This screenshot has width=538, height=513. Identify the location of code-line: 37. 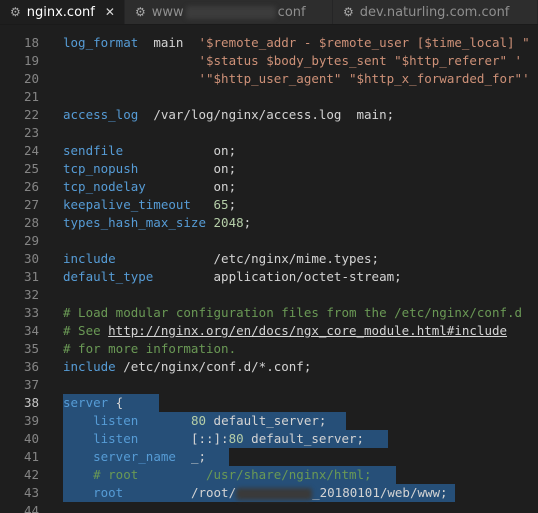
(269, 385).